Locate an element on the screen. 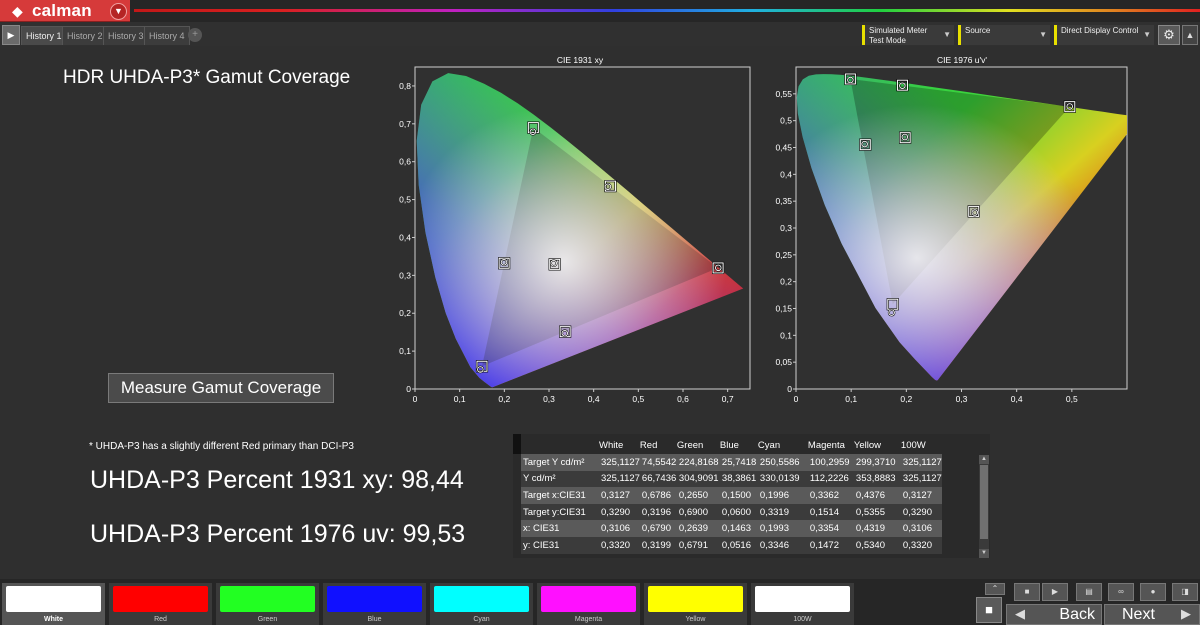 The height and width of the screenshot is (625, 1200). meter-selector: Simulated Meter Test Mode ▼ is located at coordinates (908, 35).